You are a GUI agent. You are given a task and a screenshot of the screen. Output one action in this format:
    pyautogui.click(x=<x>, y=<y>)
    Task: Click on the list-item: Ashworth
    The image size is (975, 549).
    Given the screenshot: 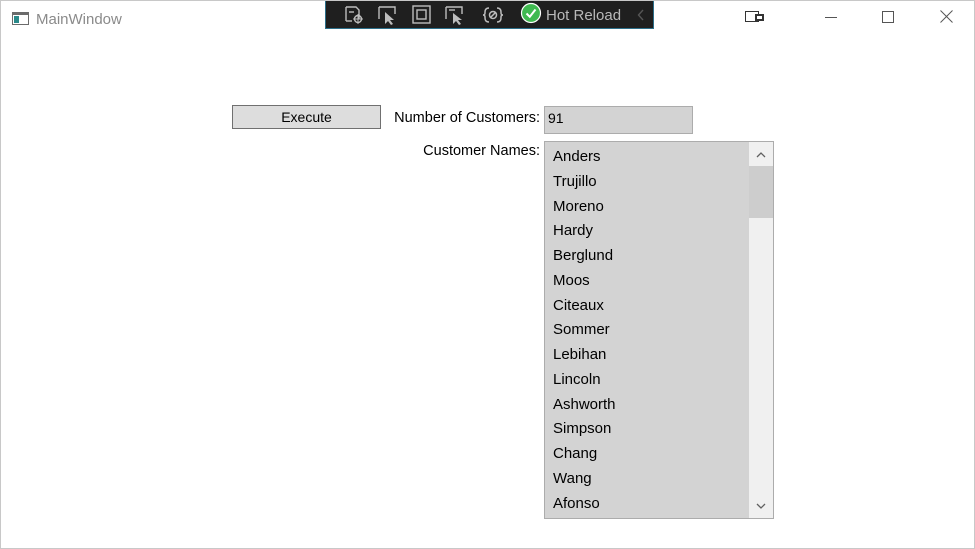 What is the action you would take?
    pyautogui.click(x=647, y=405)
    